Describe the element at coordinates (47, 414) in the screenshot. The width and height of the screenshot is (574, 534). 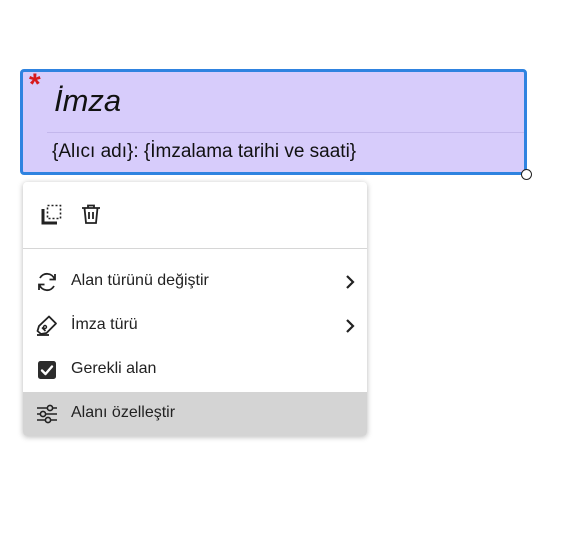
I see `sliders-icon` at that location.